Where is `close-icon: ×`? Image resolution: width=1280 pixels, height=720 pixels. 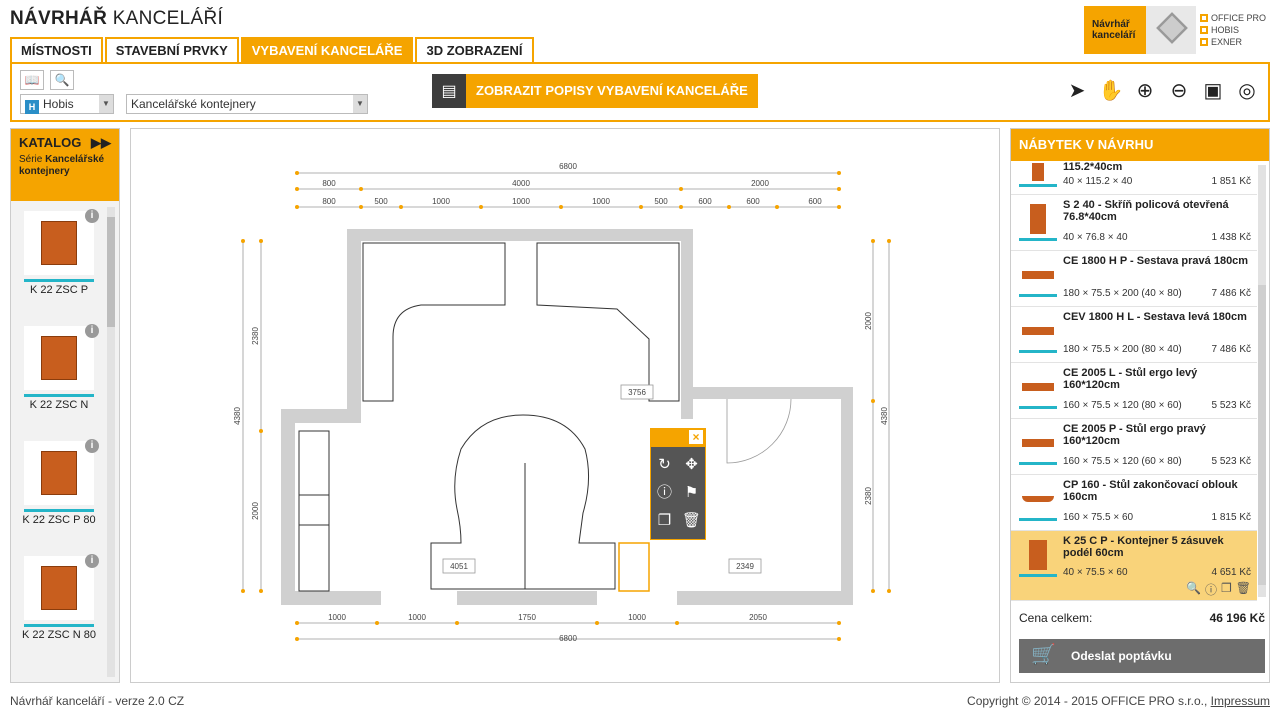 close-icon: × is located at coordinates (696, 437).